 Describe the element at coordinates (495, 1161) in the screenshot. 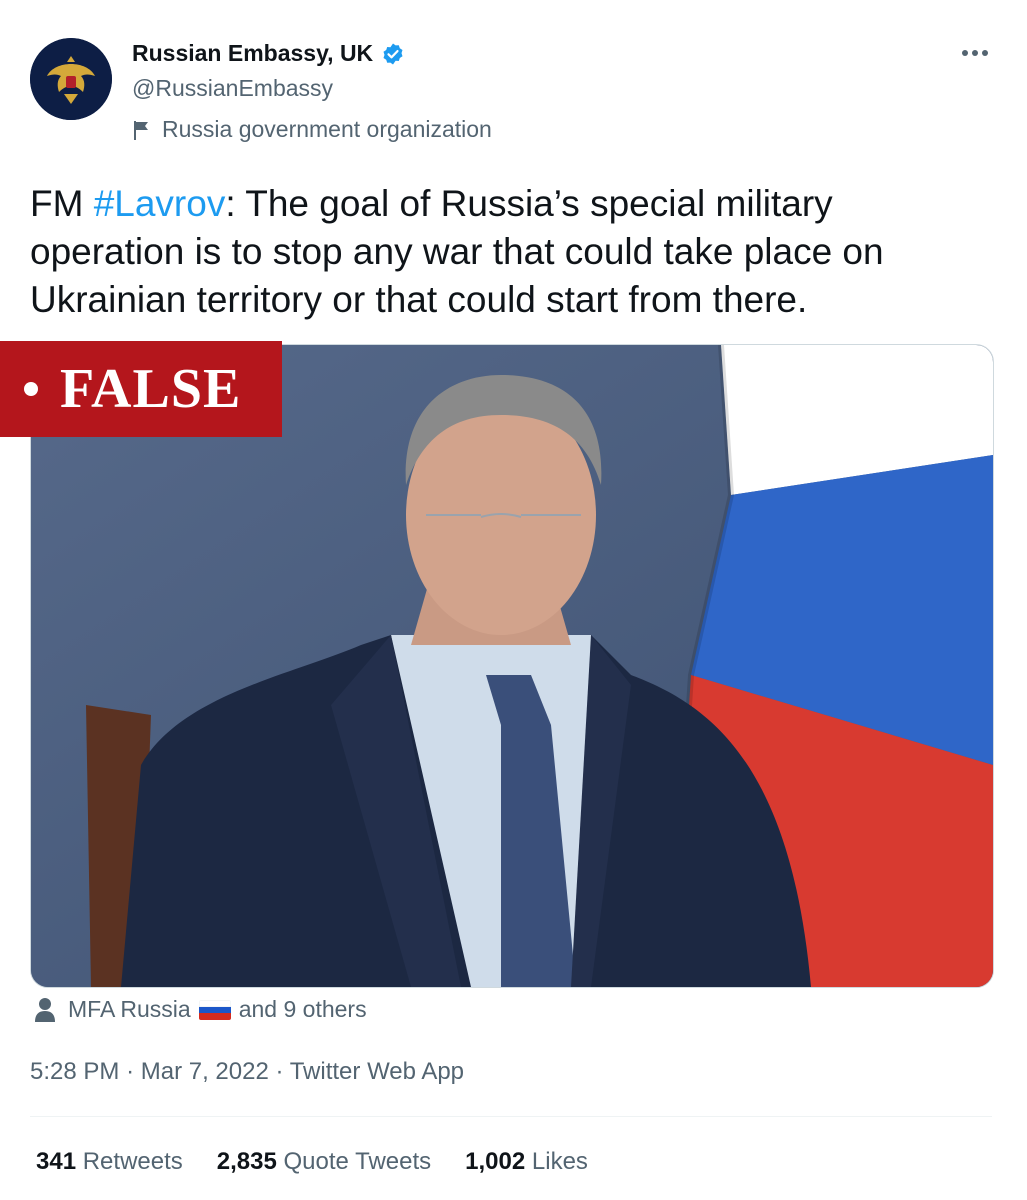

I see `likes-count: 1,002` at that location.